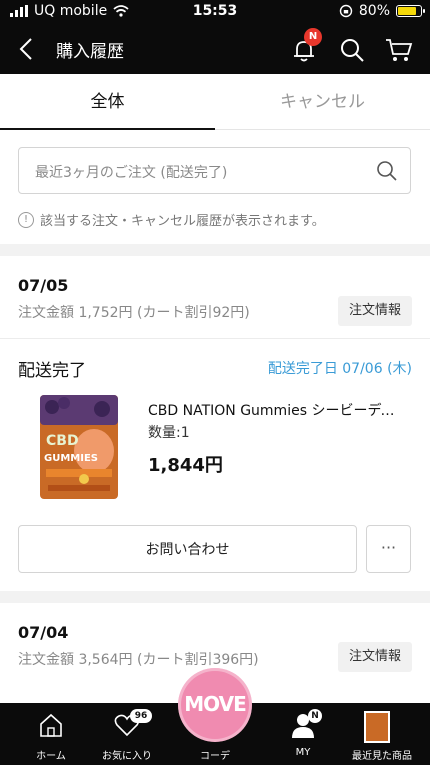  What do you see at coordinates (182, 221) in the screenshot?
I see `notice-text: 該当する注文・キャンセル履歴が表示されます。` at bounding box center [182, 221].